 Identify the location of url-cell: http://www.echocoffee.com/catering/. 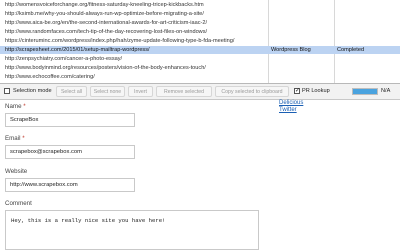
(50, 77).